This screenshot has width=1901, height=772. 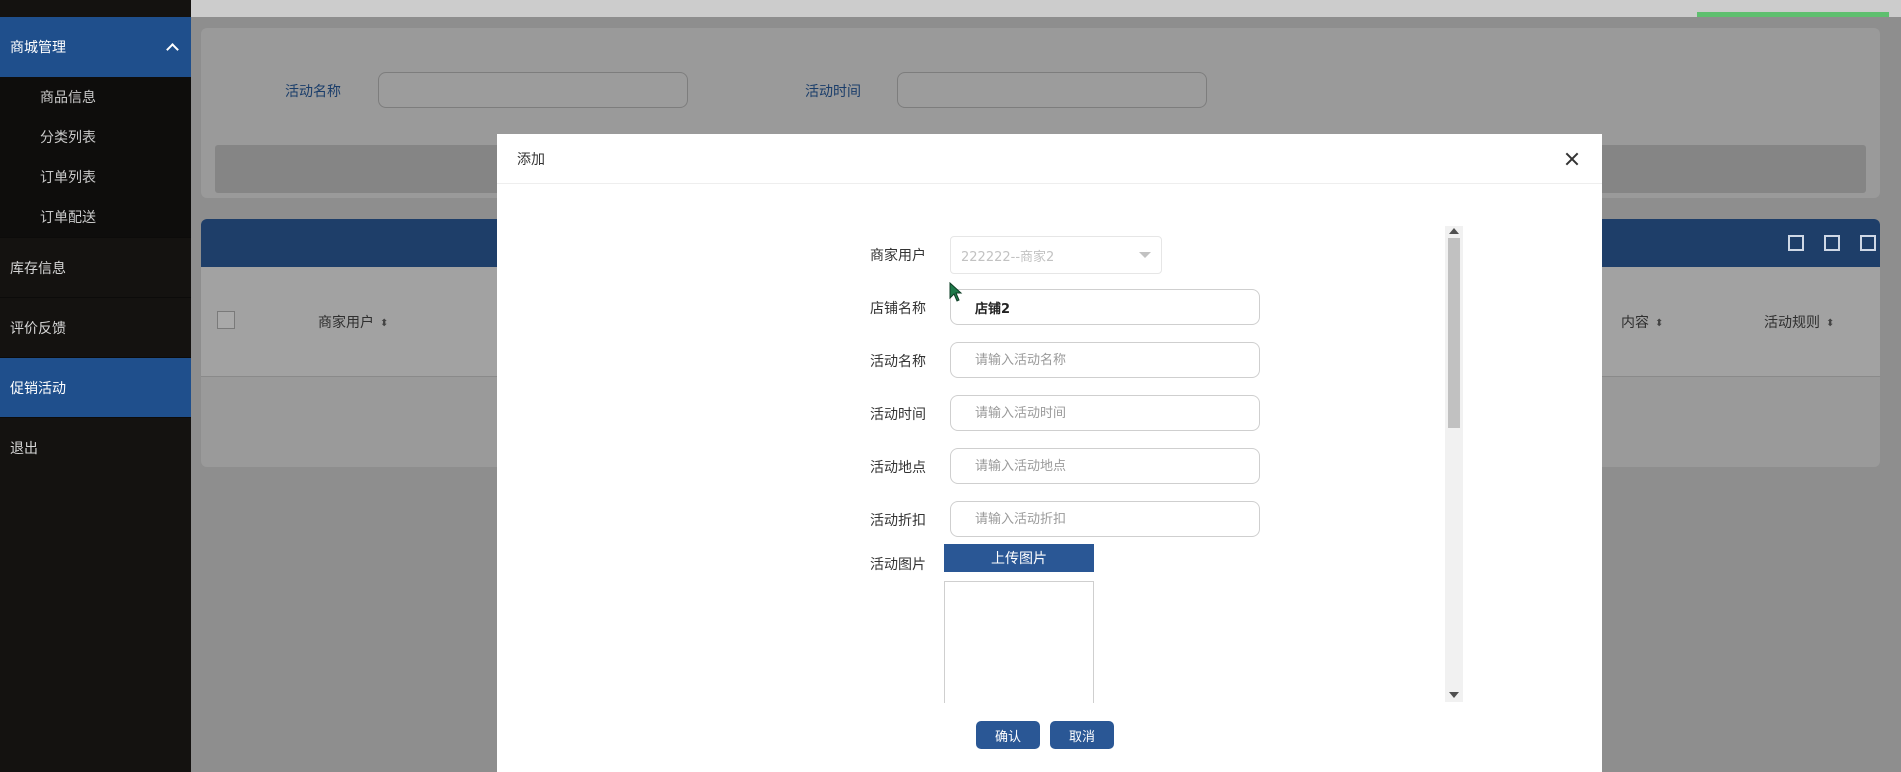 I want to click on activity-discount-input, so click(x=1105, y=519).